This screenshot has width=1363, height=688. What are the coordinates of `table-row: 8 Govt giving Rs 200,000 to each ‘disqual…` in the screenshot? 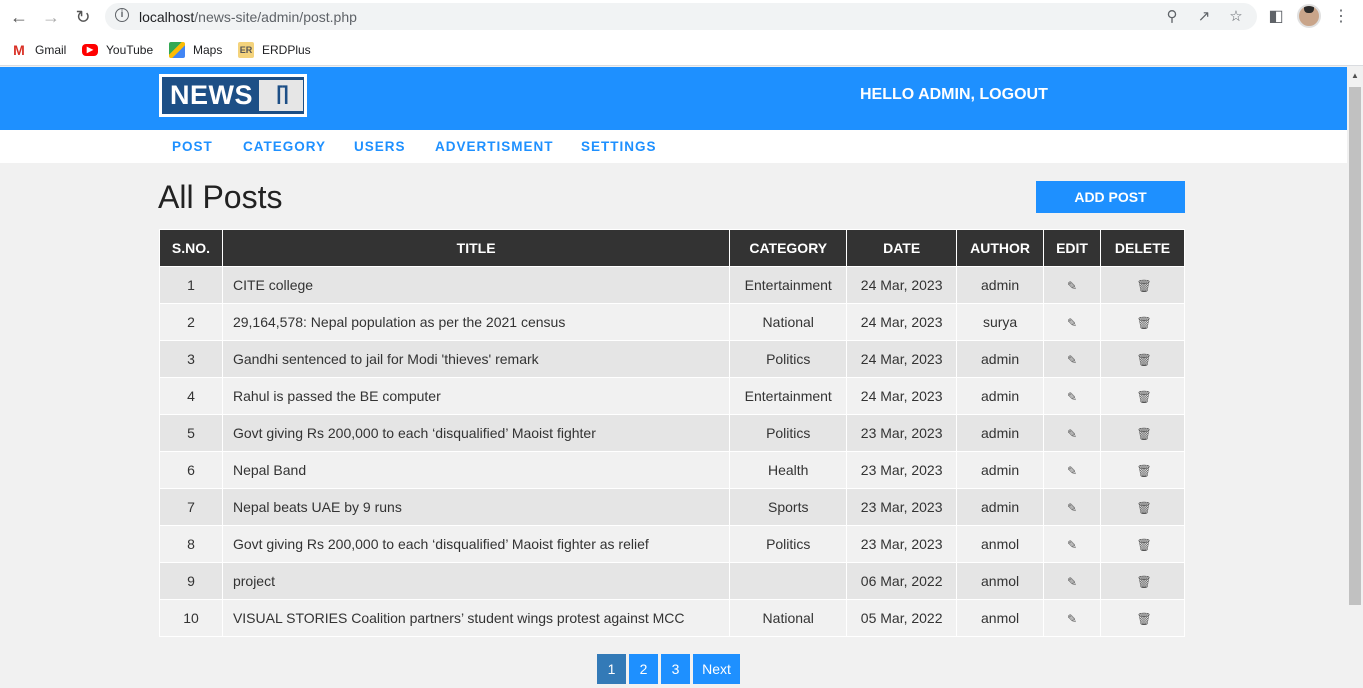 It's located at (672, 544).